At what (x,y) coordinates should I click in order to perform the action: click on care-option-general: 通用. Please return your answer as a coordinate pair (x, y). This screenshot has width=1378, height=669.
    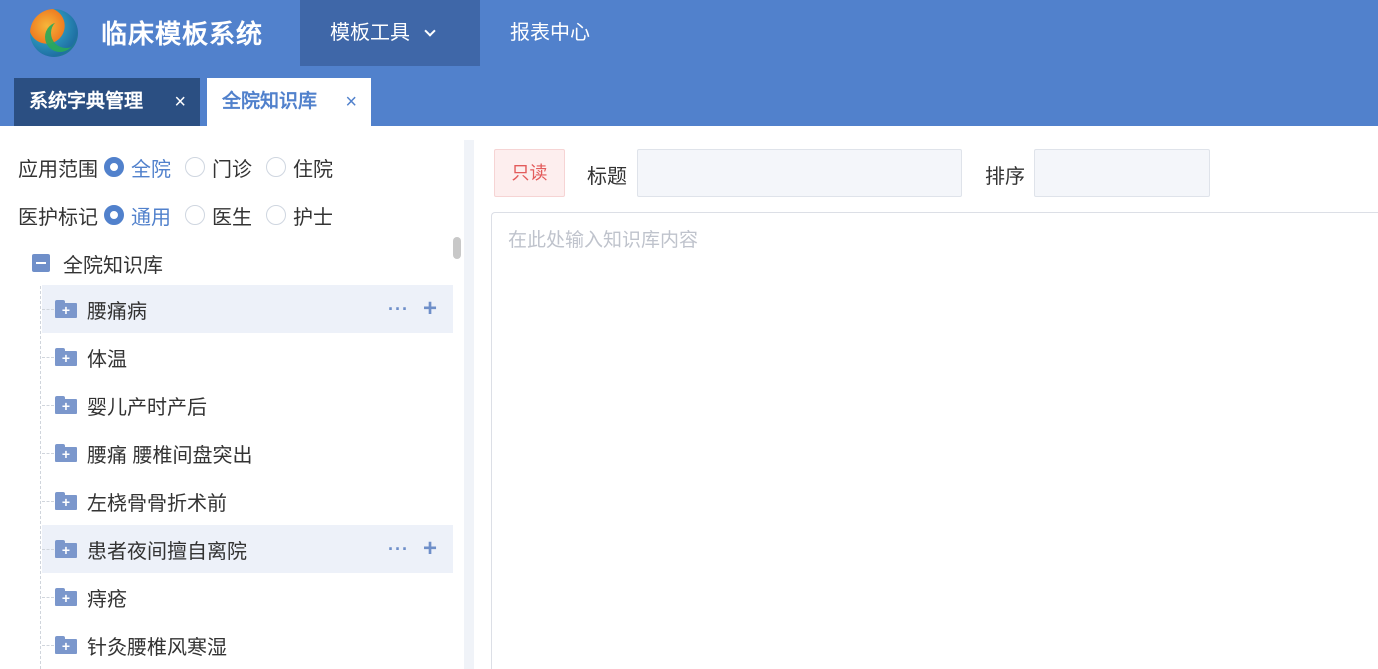
    Looking at the image, I should click on (151, 215).